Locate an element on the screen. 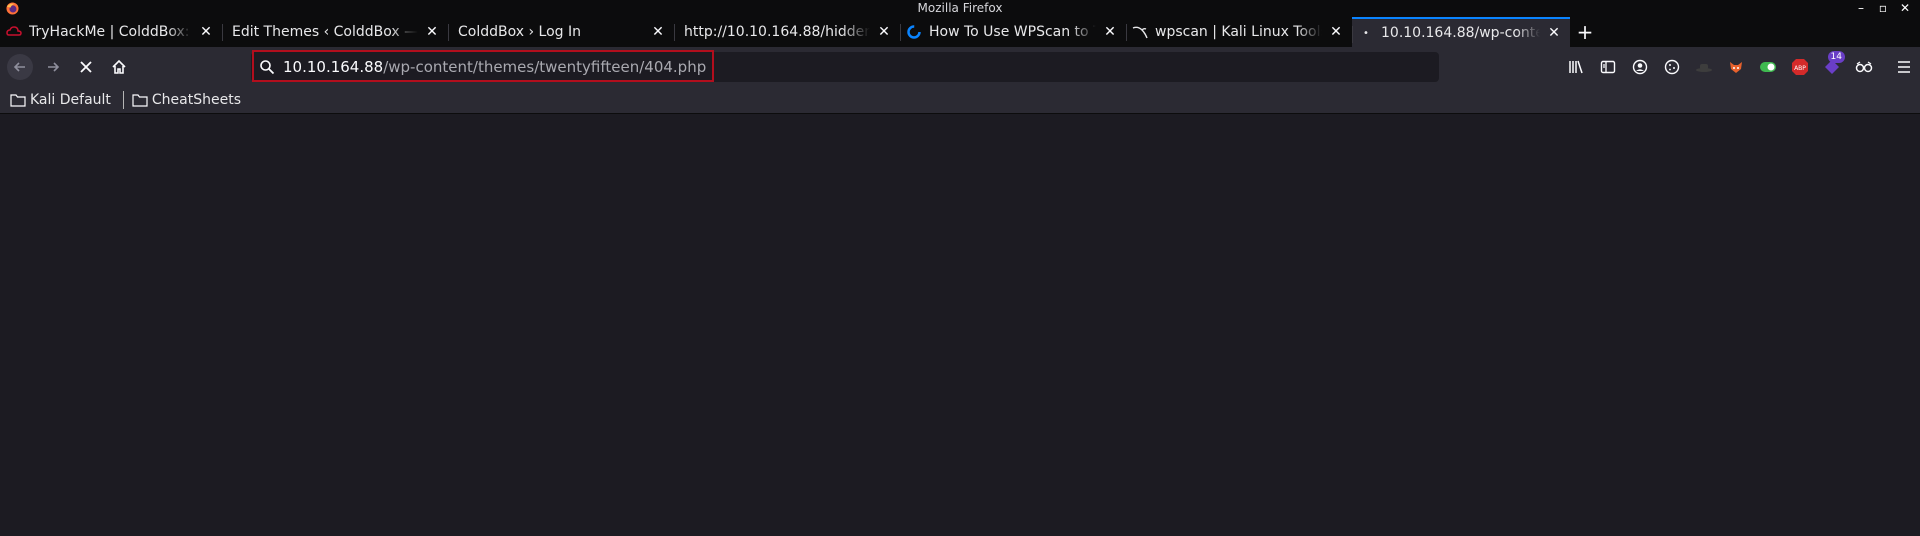  tab-tryhackme: TryHackMe | ColddBox: E ✕ is located at coordinates (111, 32).